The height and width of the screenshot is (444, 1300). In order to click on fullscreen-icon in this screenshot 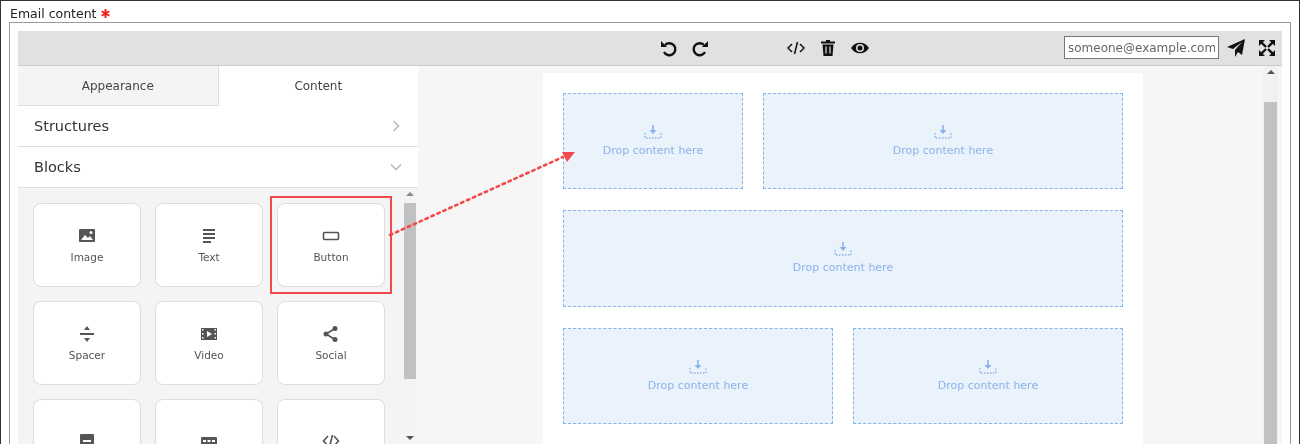, I will do `click(1267, 48)`.